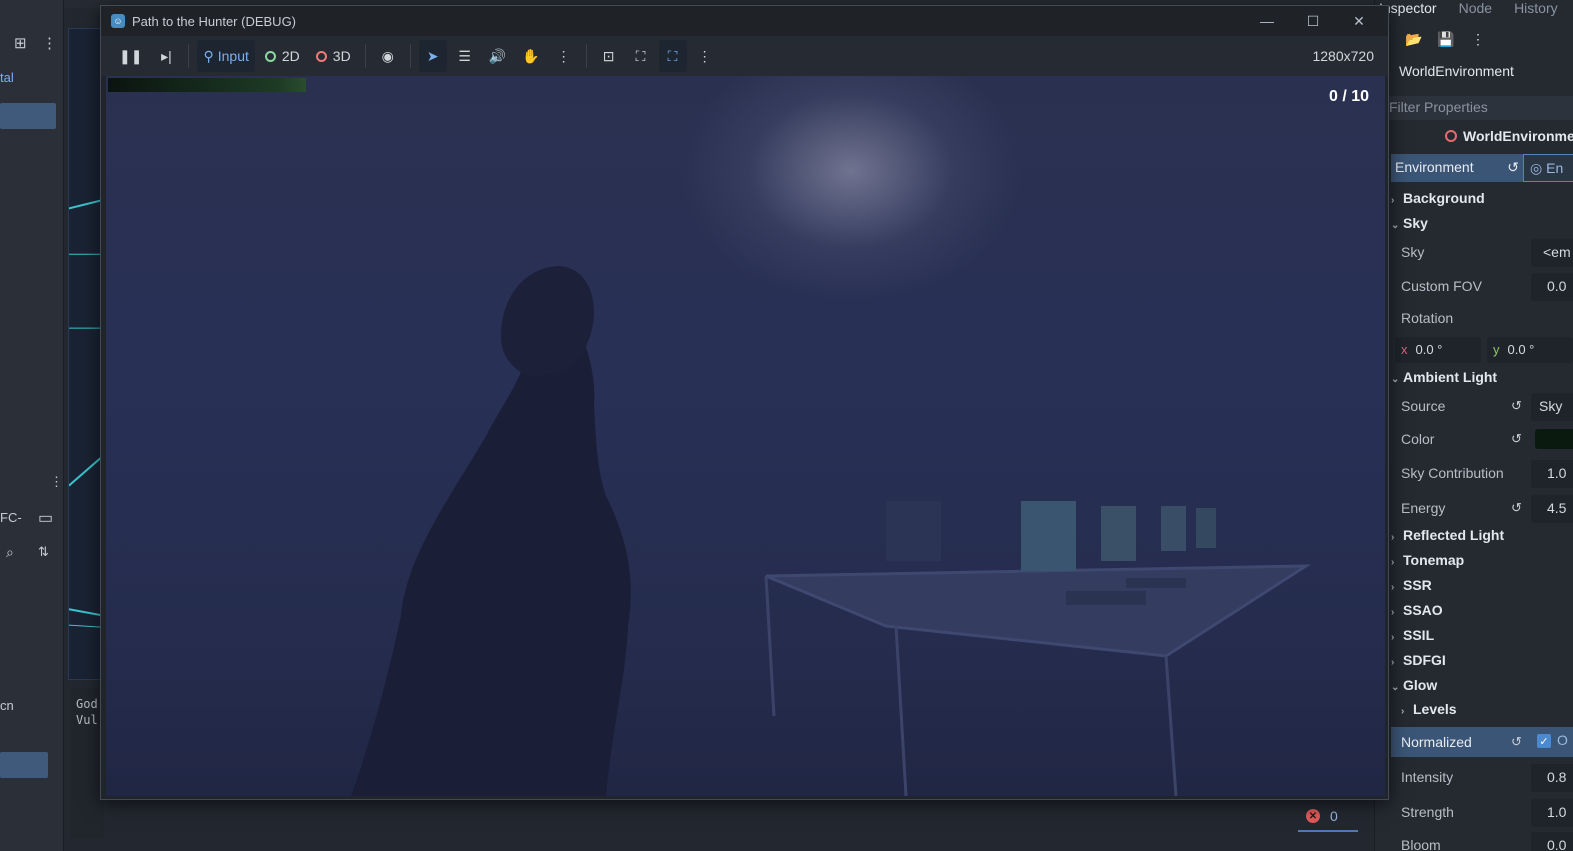  Describe the element at coordinates (1552, 287) in the screenshot. I see `custom-fov-input: 0.0` at that location.